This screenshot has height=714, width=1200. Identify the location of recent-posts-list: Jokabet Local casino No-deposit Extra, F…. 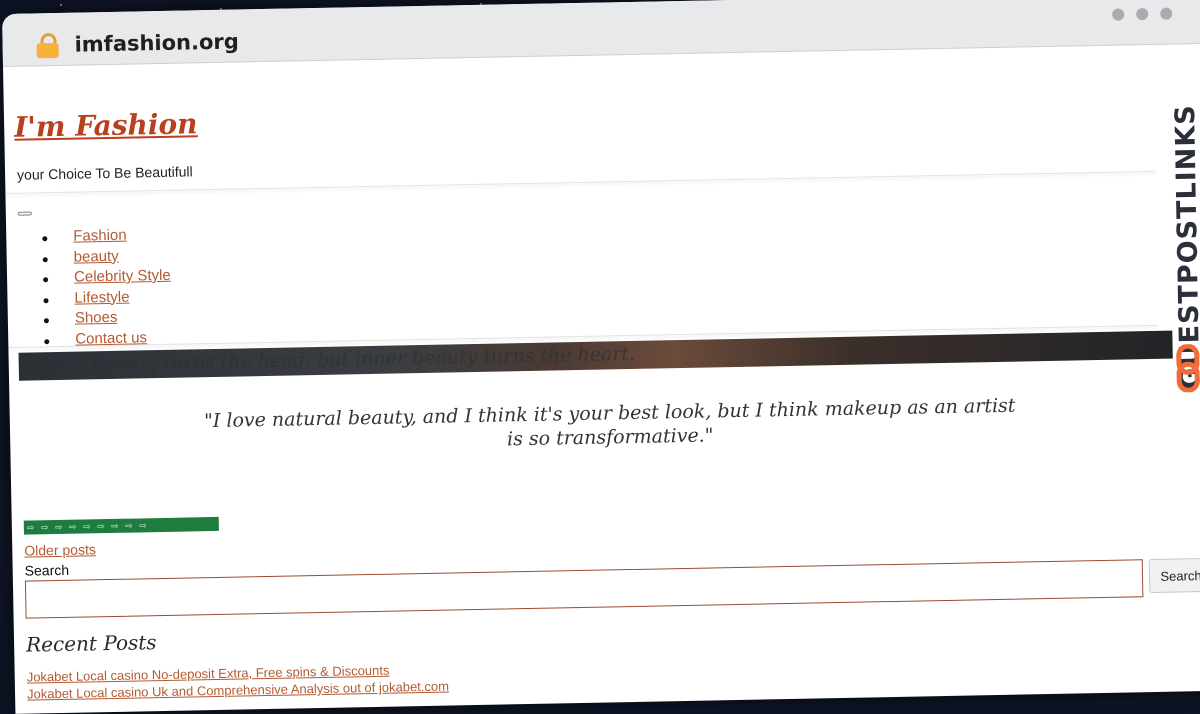
(238, 682).